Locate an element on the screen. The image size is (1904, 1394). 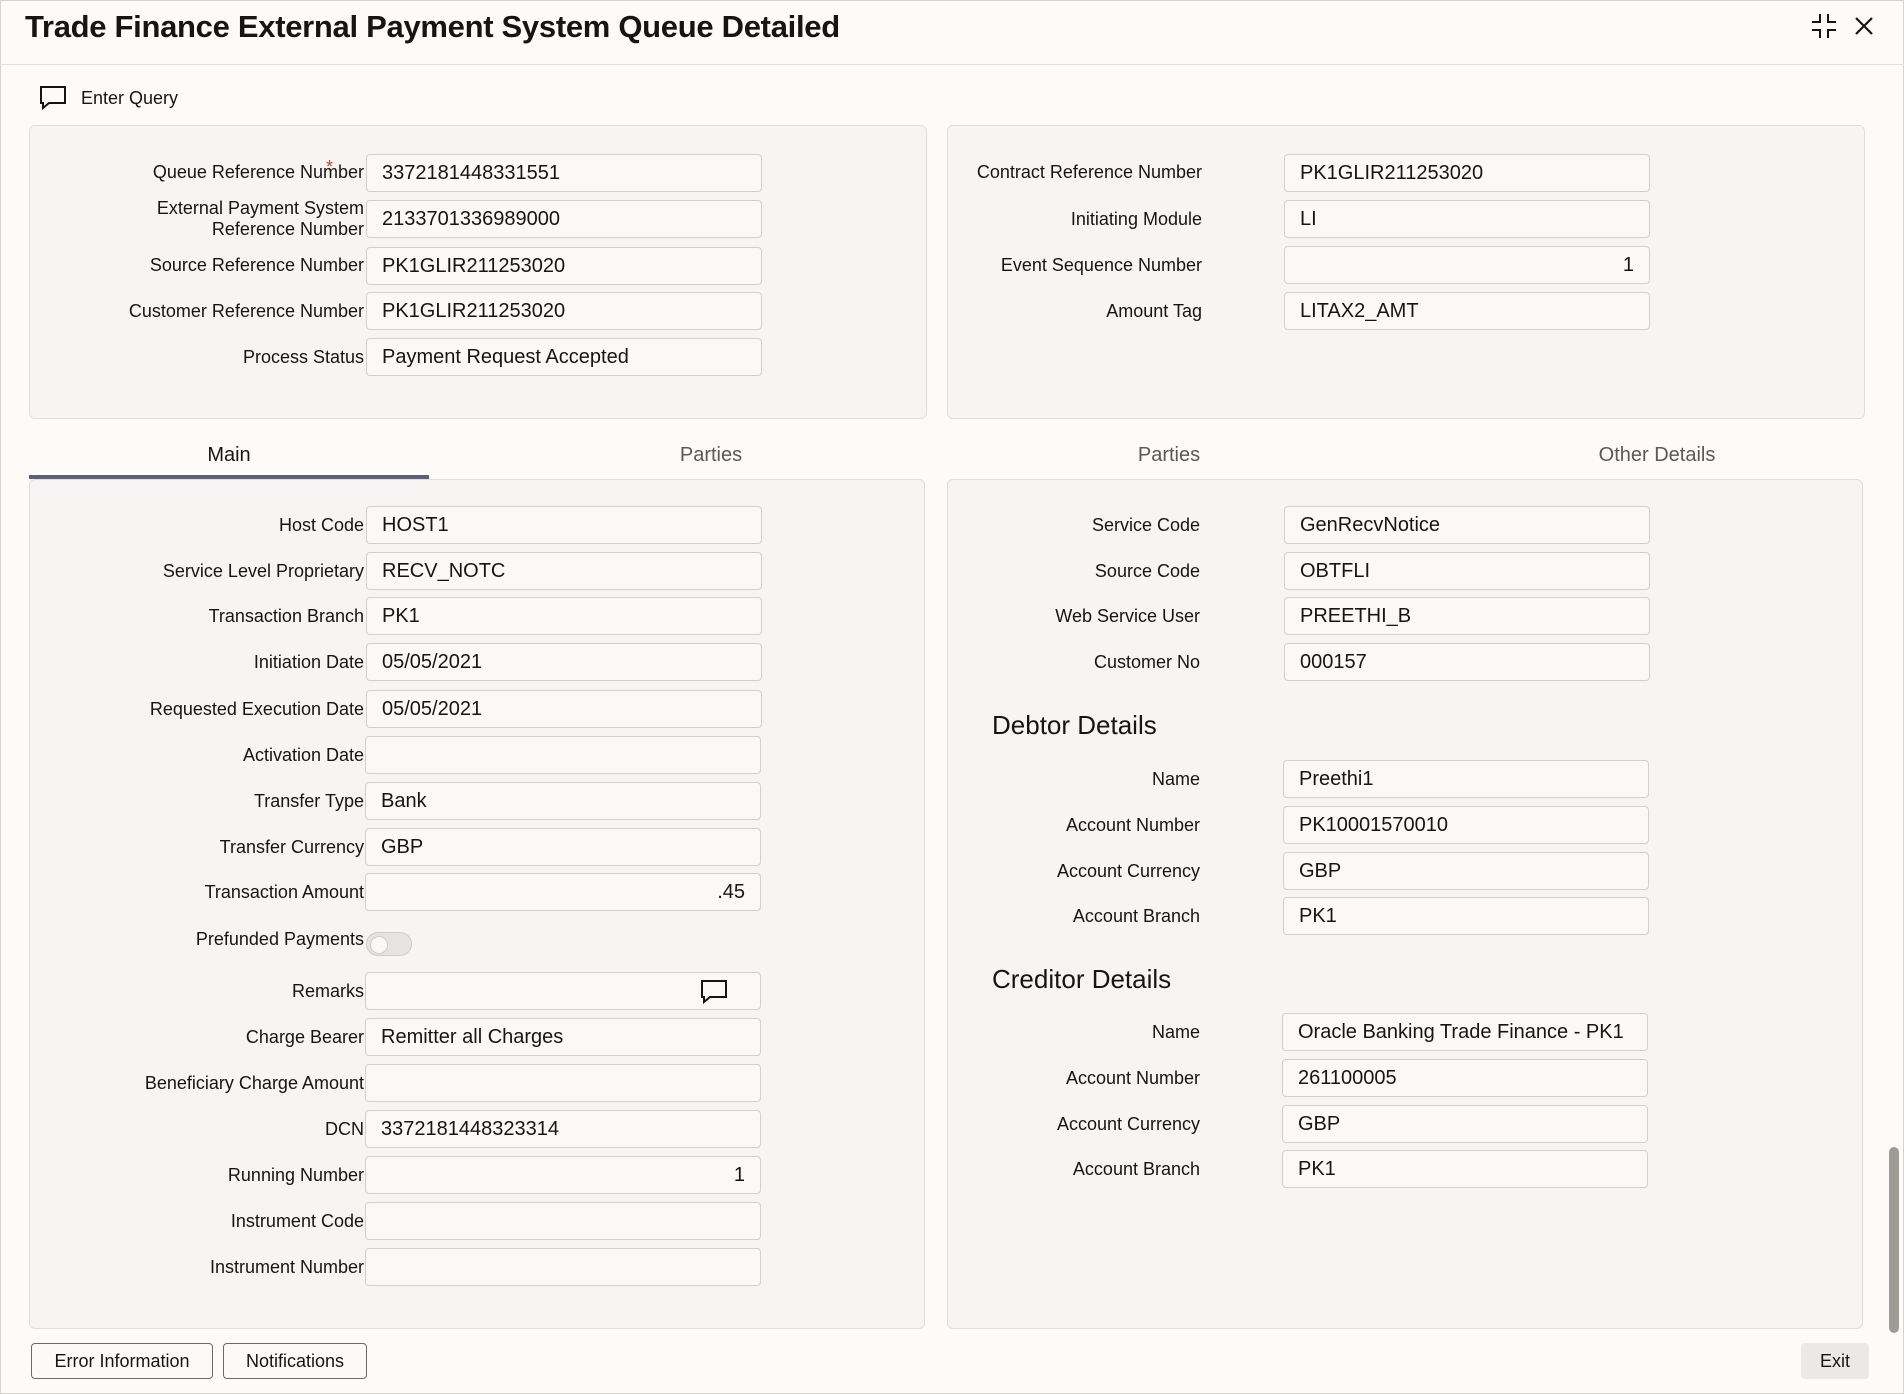
transfer-ccy-field: GBP is located at coordinates (563, 847).